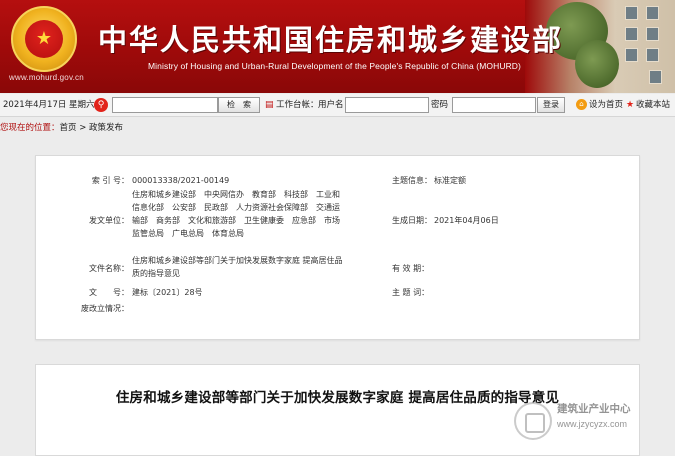 Image resolution: width=675 pixels, height=456 pixels. I want to click on breadcrumb: 您现在的位置：首页 > 政策发布, so click(61, 128).